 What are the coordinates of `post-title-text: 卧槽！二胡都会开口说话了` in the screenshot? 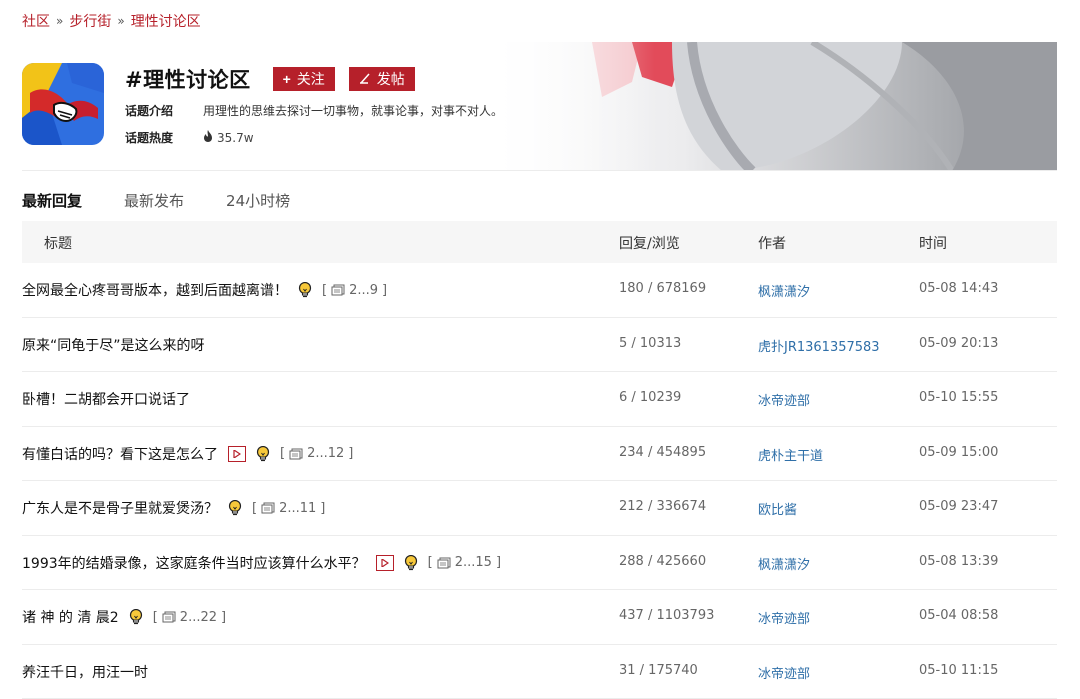 It's located at (106, 399).